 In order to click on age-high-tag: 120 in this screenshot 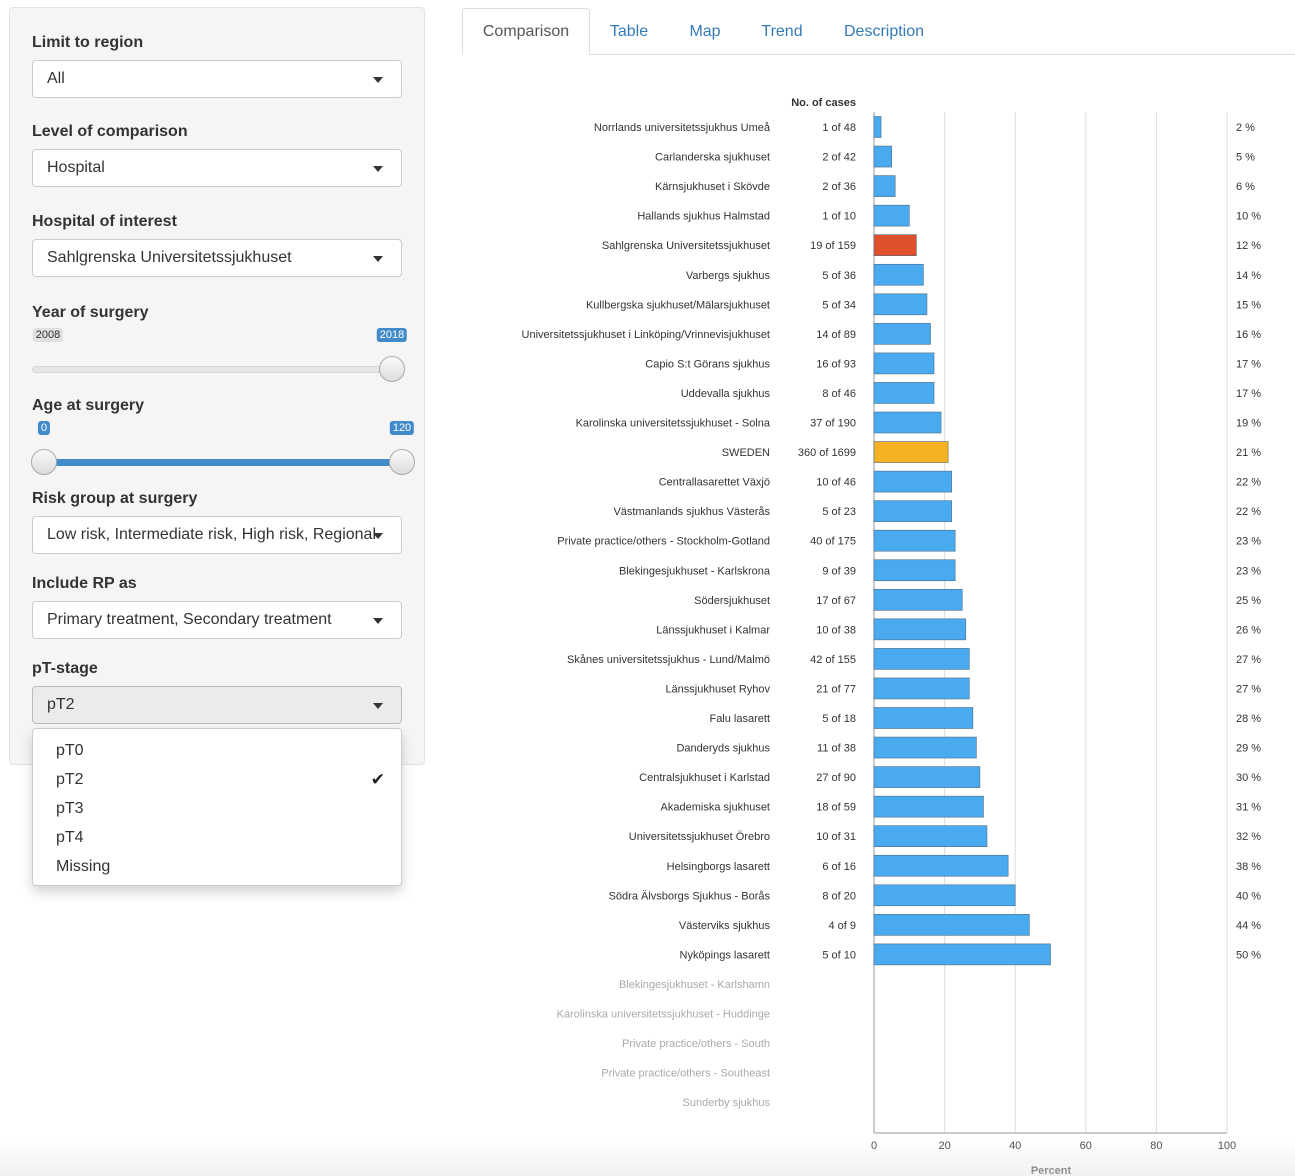, I will do `click(402, 428)`.